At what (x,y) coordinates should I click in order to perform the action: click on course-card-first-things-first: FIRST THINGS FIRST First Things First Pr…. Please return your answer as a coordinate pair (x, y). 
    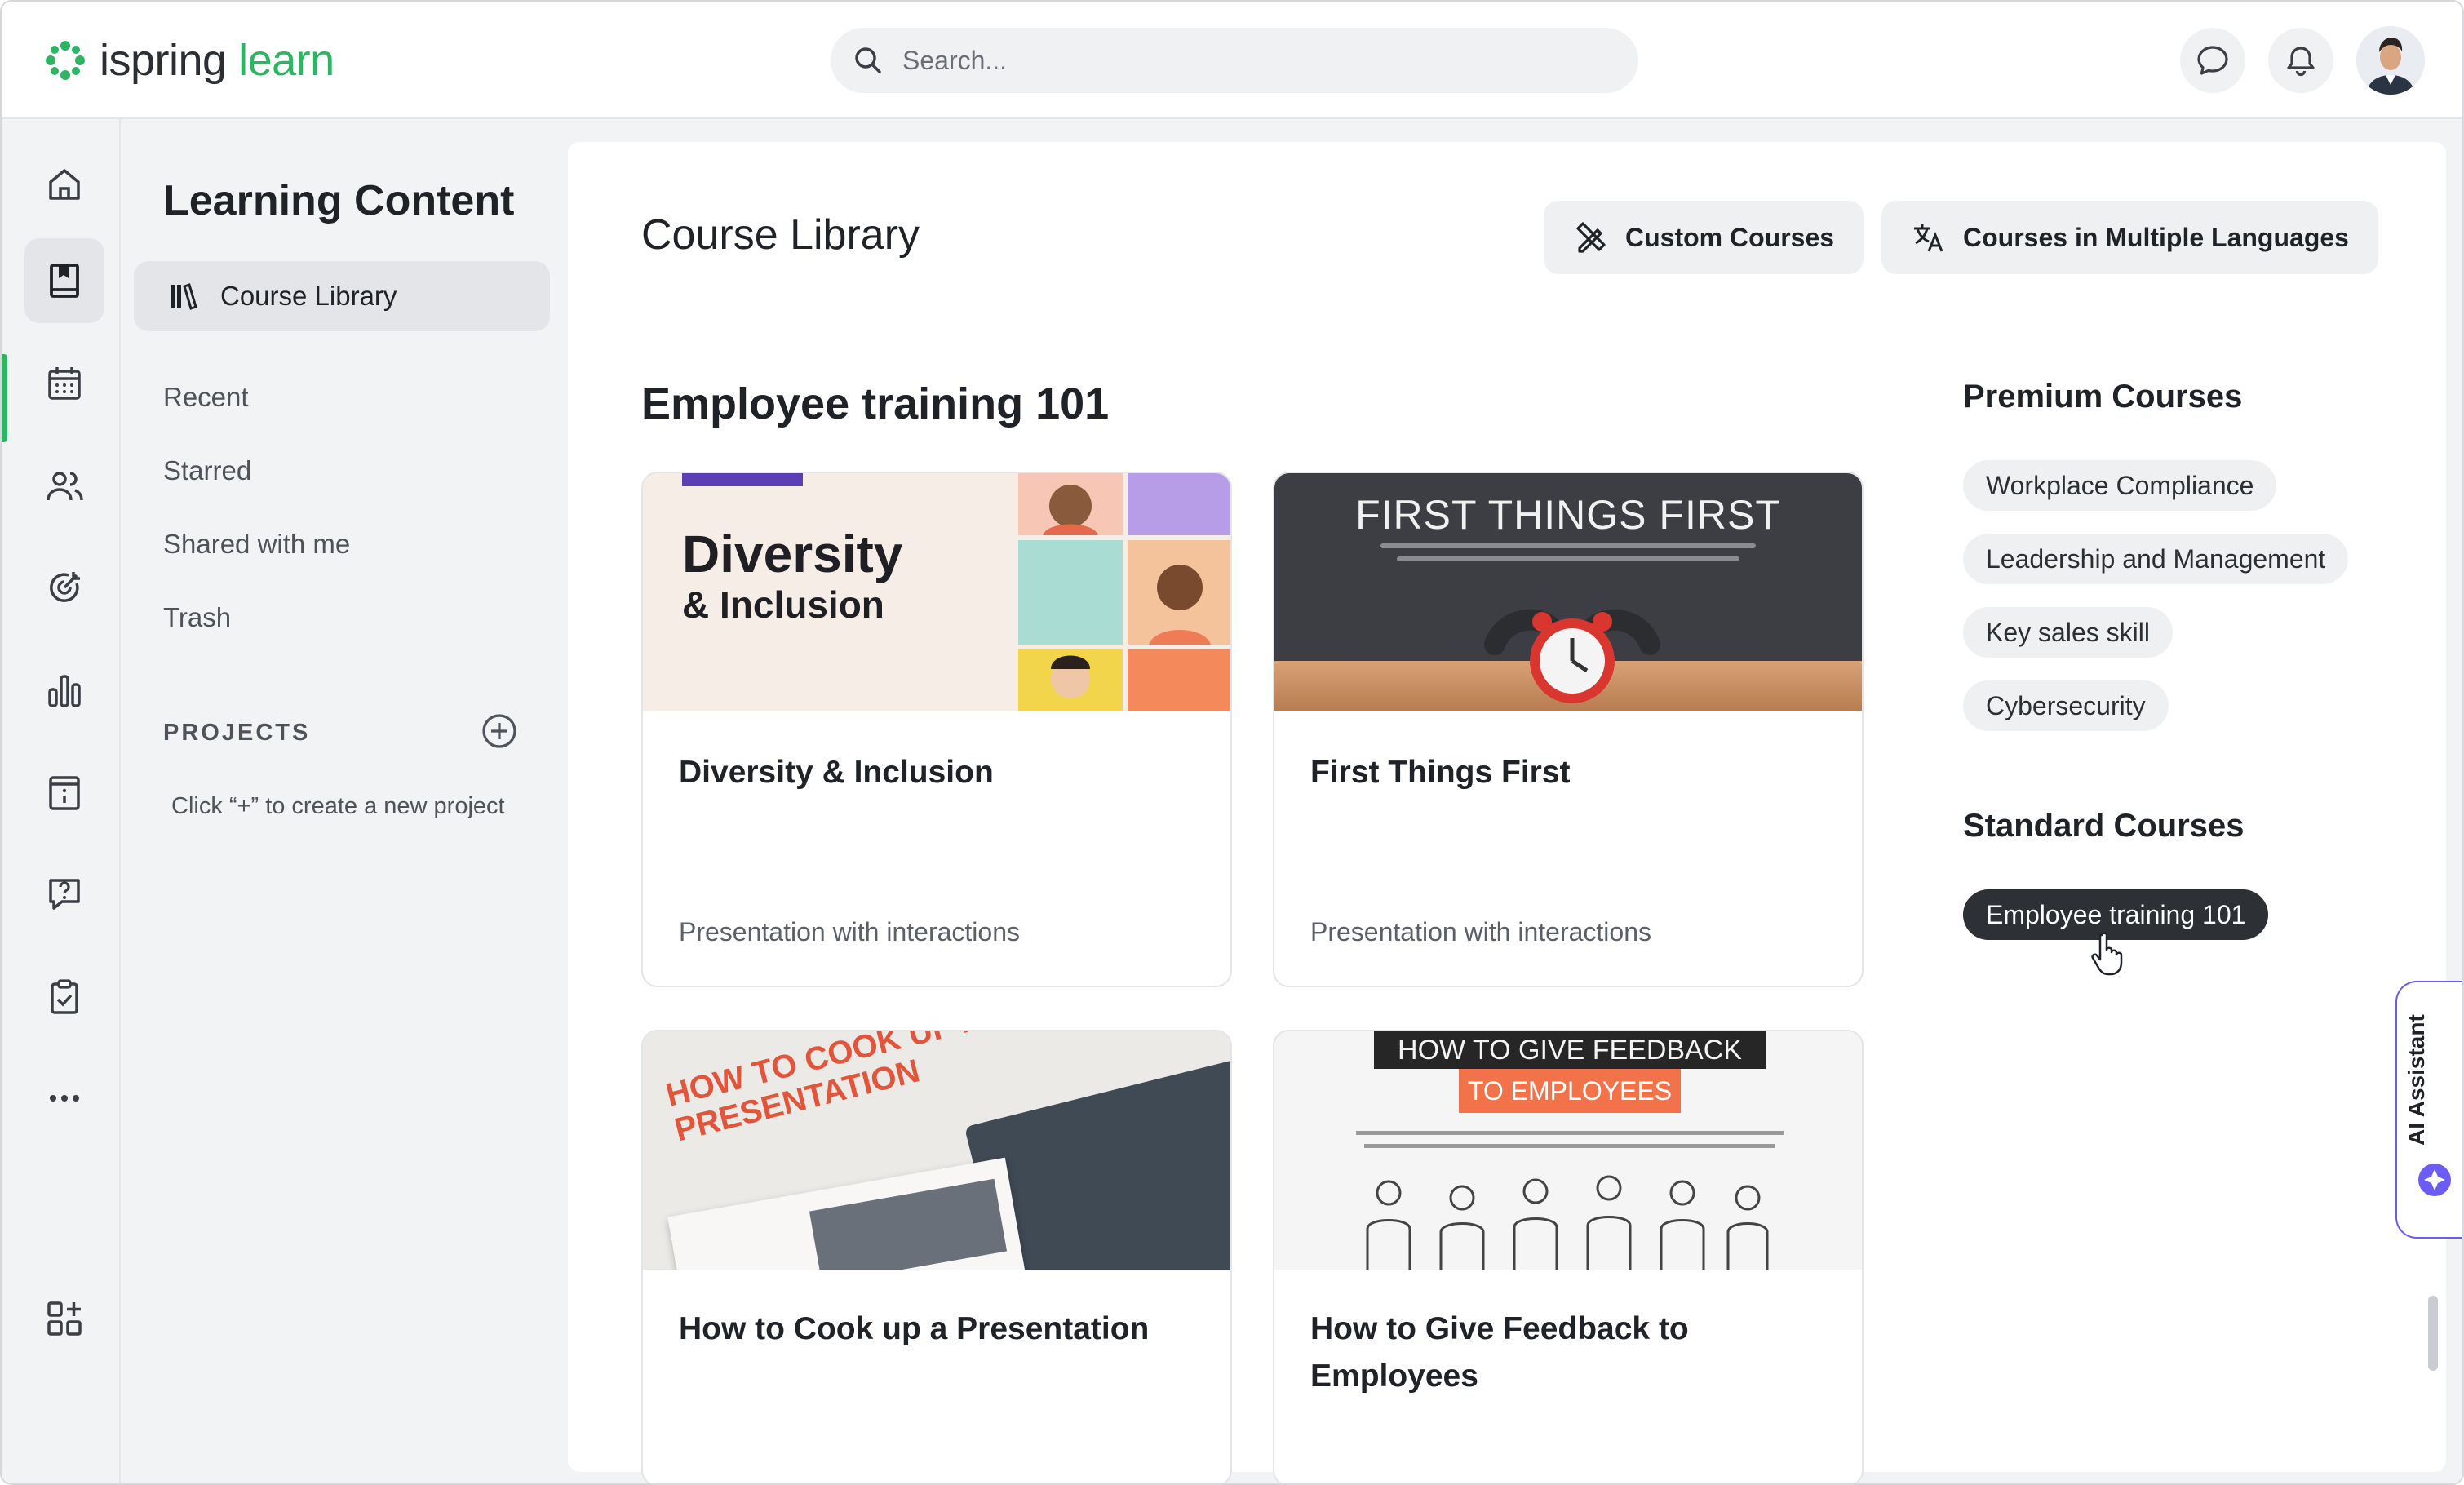
    Looking at the image, I should click on (1568, 729).